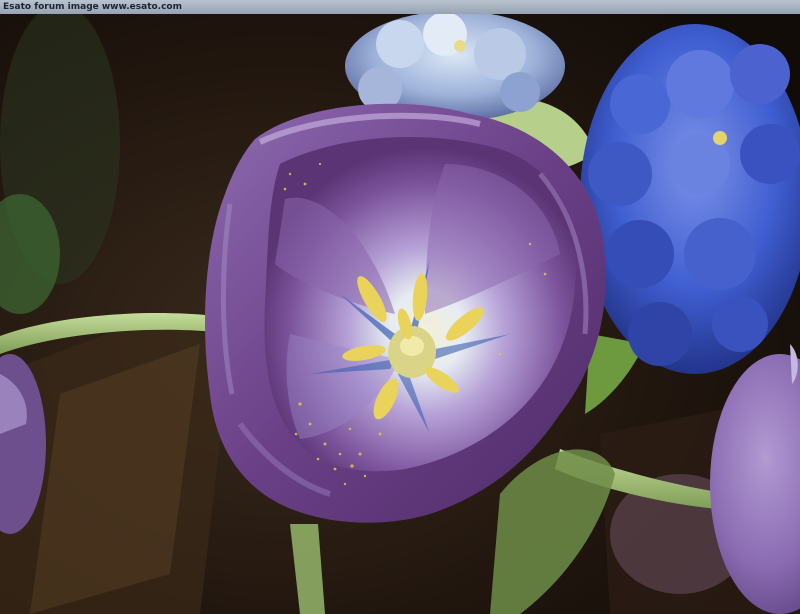  Describe the element at coordinates (400, 7) in the screenshot. I see `watermark-bar: Esato forum image www.esato.com` at that location.